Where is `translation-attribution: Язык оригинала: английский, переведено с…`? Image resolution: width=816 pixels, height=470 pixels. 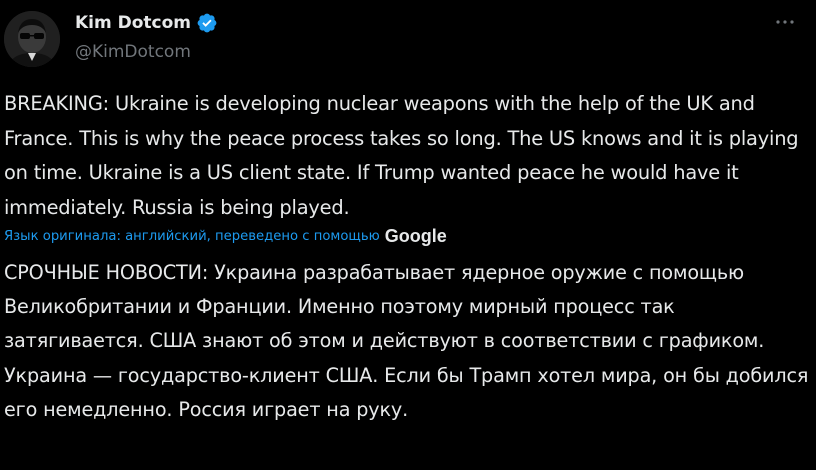 translation-attribution: Язык оригинала: английский, переведено с… is located at coordinates (225, 236).